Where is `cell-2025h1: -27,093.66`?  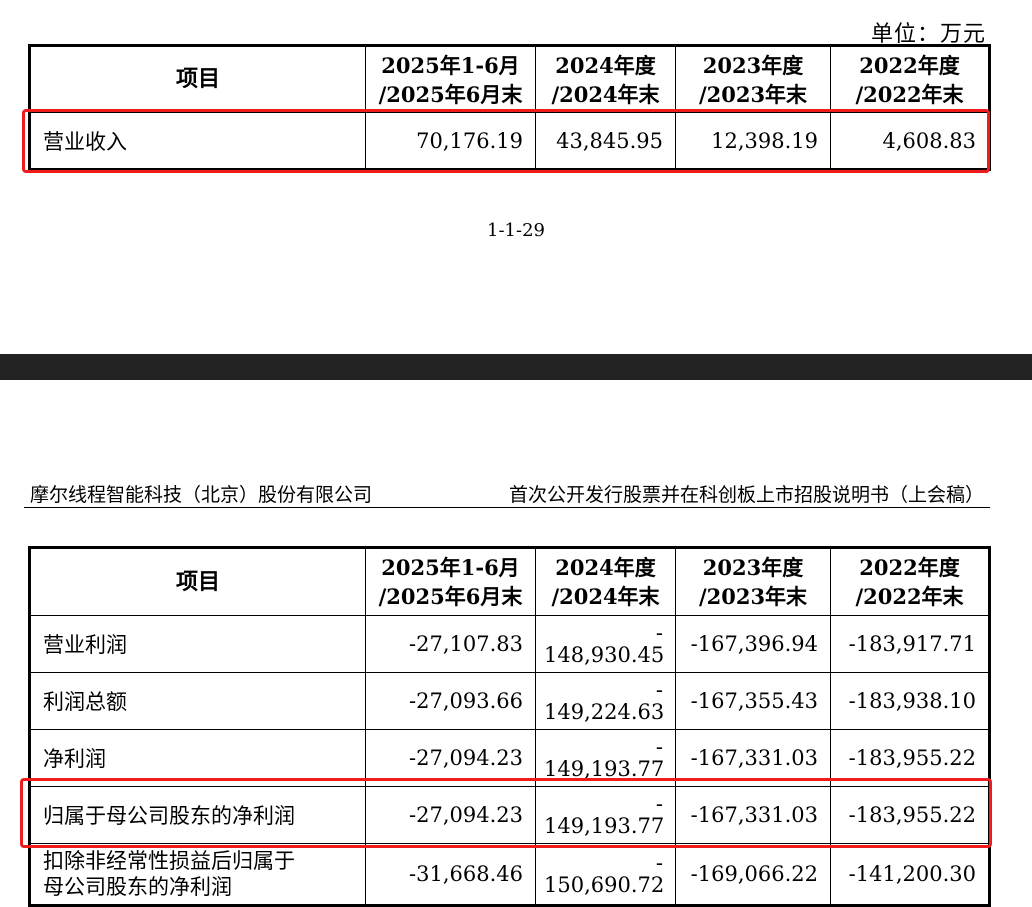 cell-2025h1: -27,093.66 is located at coordinates (450, 701).